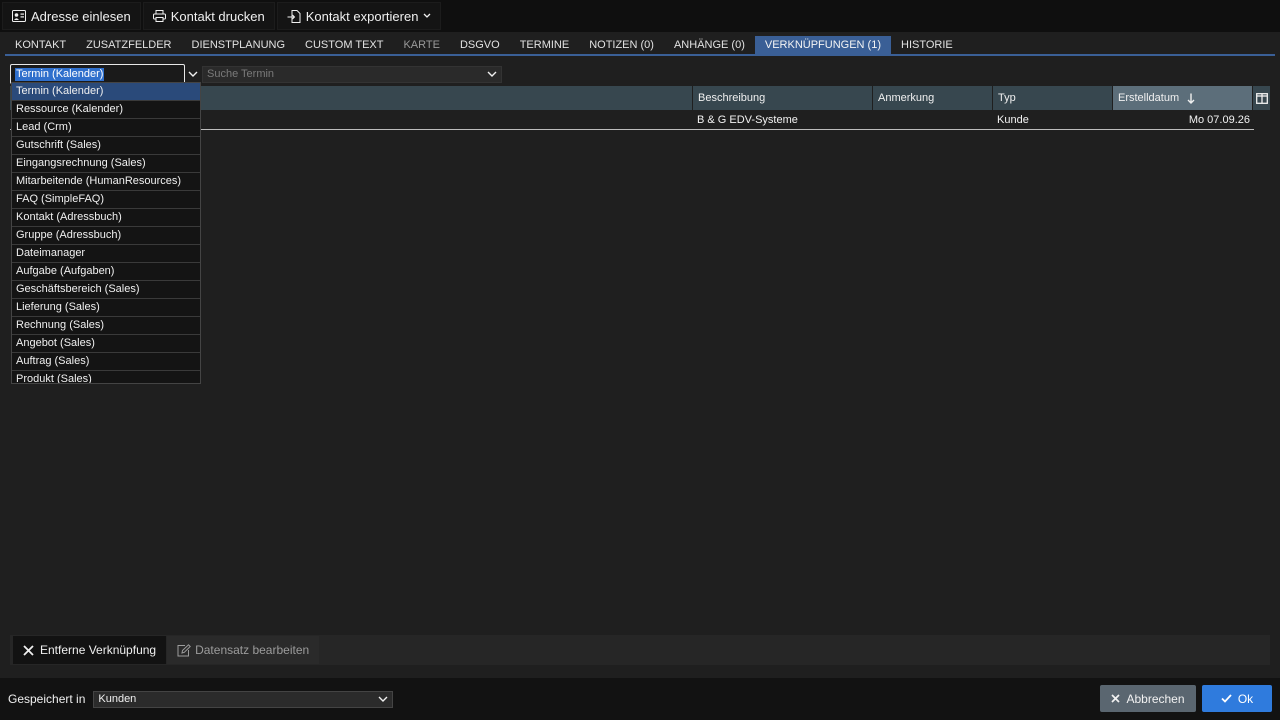  I want to click on list-item: Gutschrift (Sales), so click(106, 146).